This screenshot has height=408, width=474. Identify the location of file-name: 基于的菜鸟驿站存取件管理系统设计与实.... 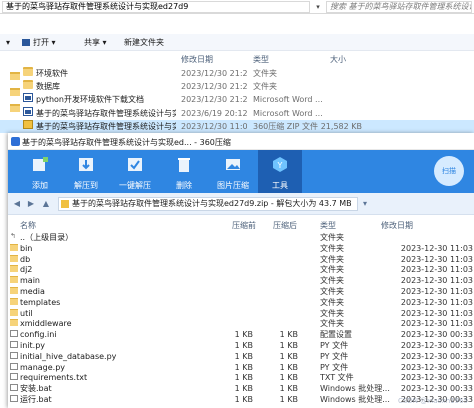
(106, 113).